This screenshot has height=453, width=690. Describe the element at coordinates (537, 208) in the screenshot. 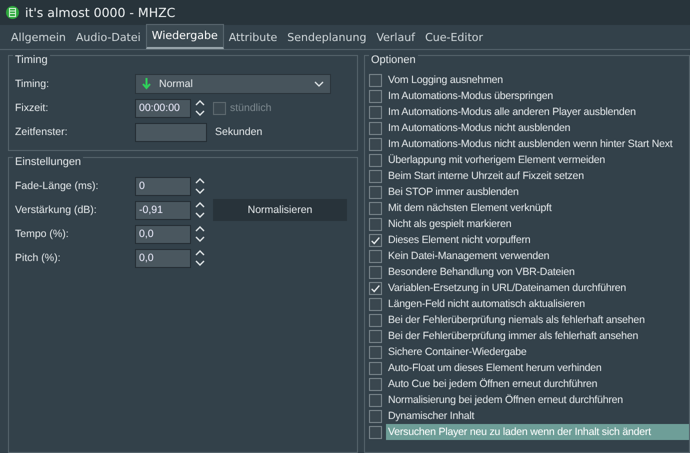

I see `option-label: Mit dem nächsten Element verknüpft` at that location.